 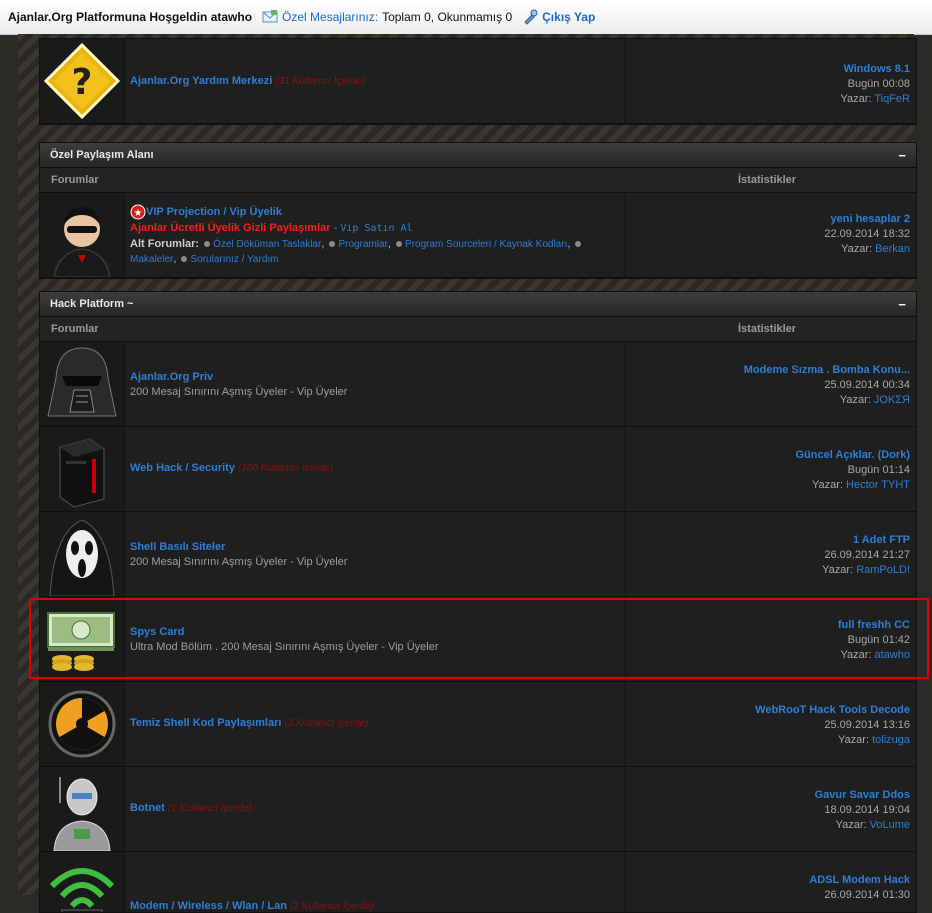 I want to click on scream-mask-icon, so click(x=82, y=554).